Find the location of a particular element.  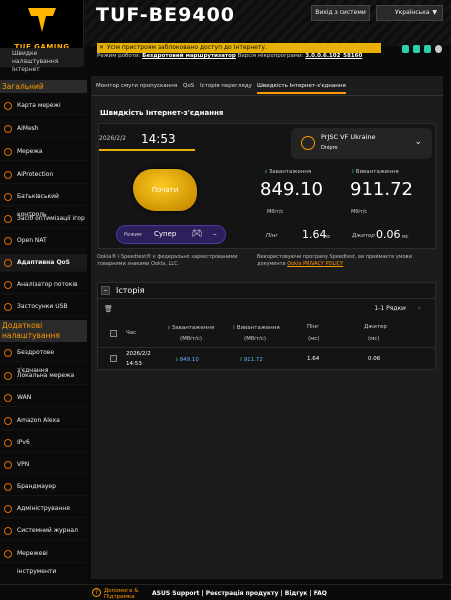

server-select: PrJSC VF Ukraine Dnipro ⌄ is located at coordinates (361, 143).